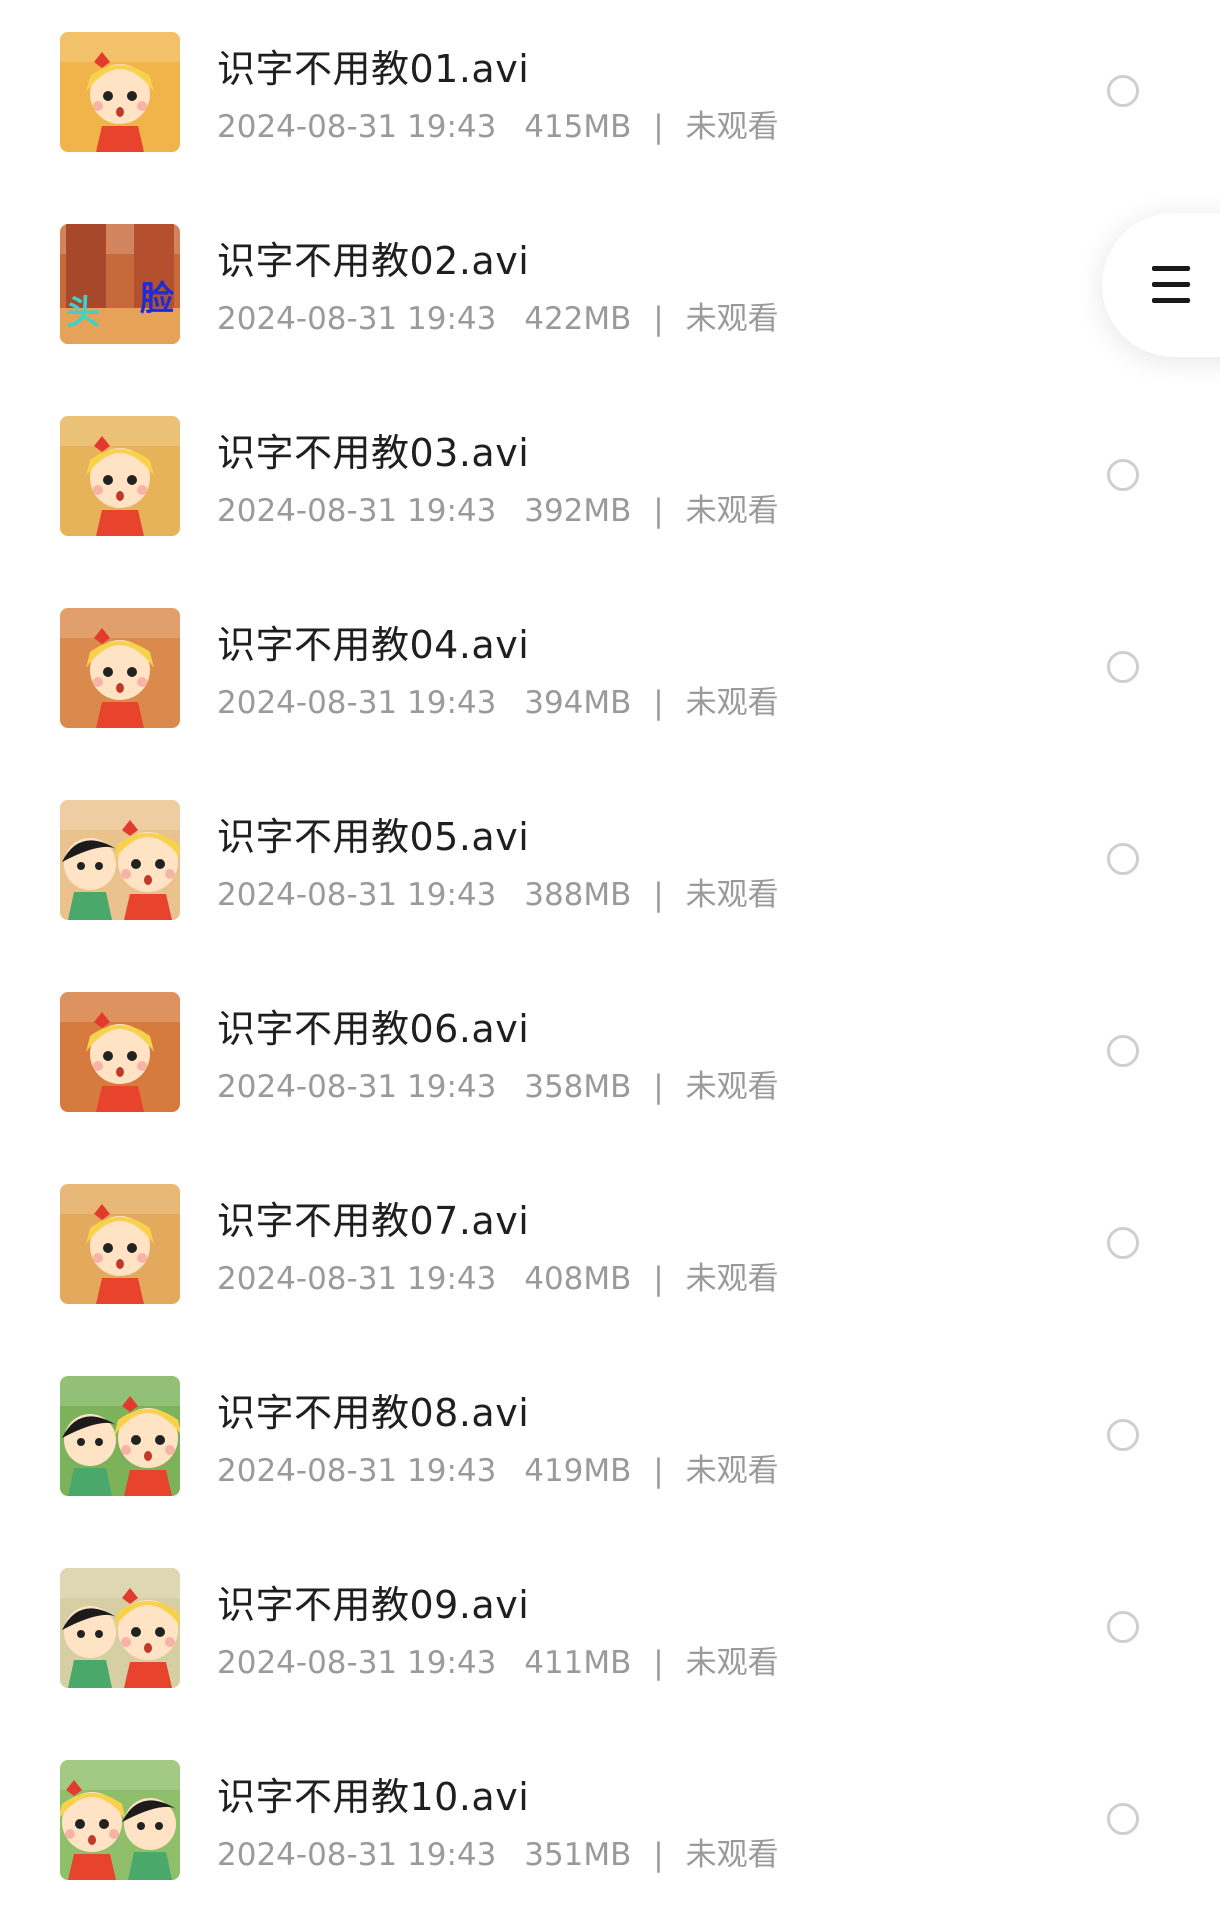 The width and height of the screenshot is (1220, 1924). Describe the element at coordinates (498, 699) in the screenshot. I see `video-meta: 2024-08-31 19:43 394MB | 未观看` at that location.